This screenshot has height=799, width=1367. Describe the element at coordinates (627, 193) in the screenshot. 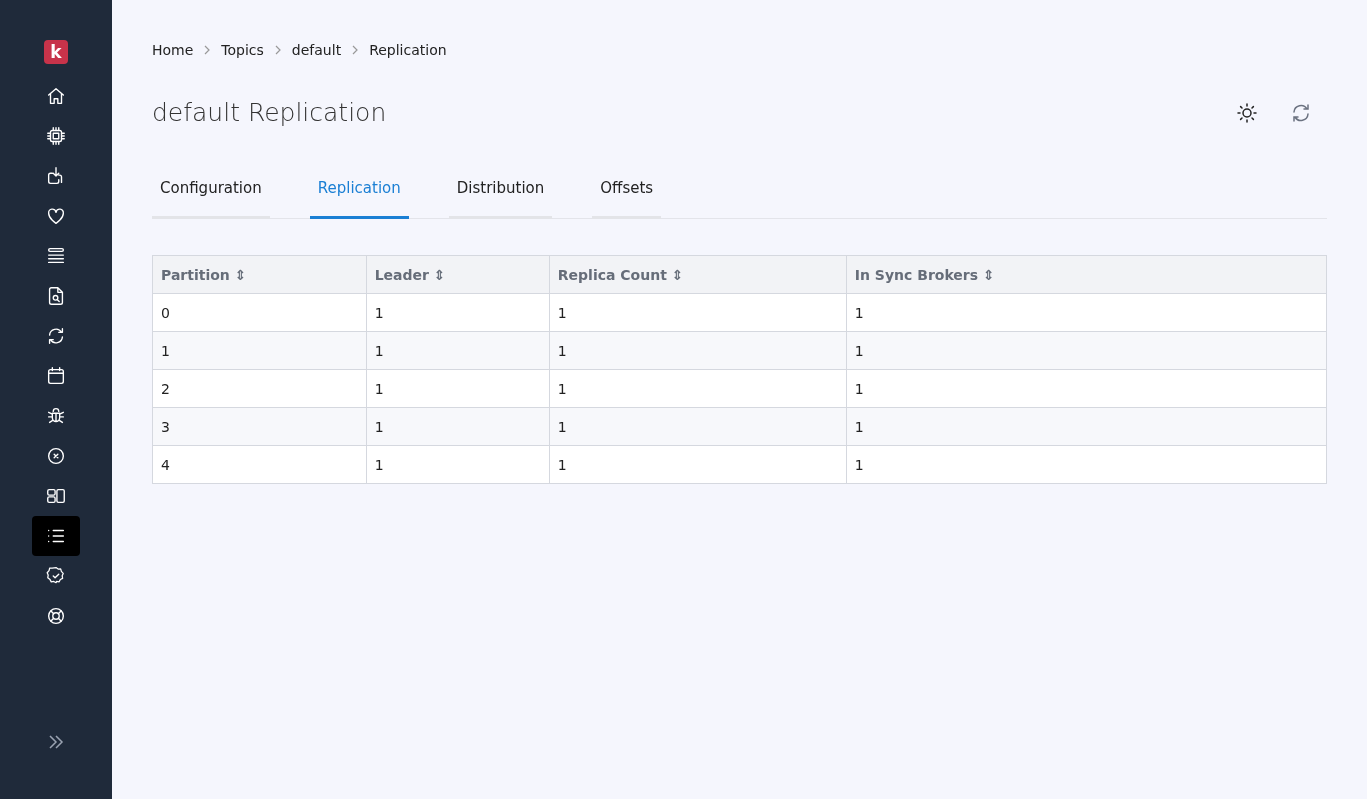

I see `tab: Offsets` at that location.